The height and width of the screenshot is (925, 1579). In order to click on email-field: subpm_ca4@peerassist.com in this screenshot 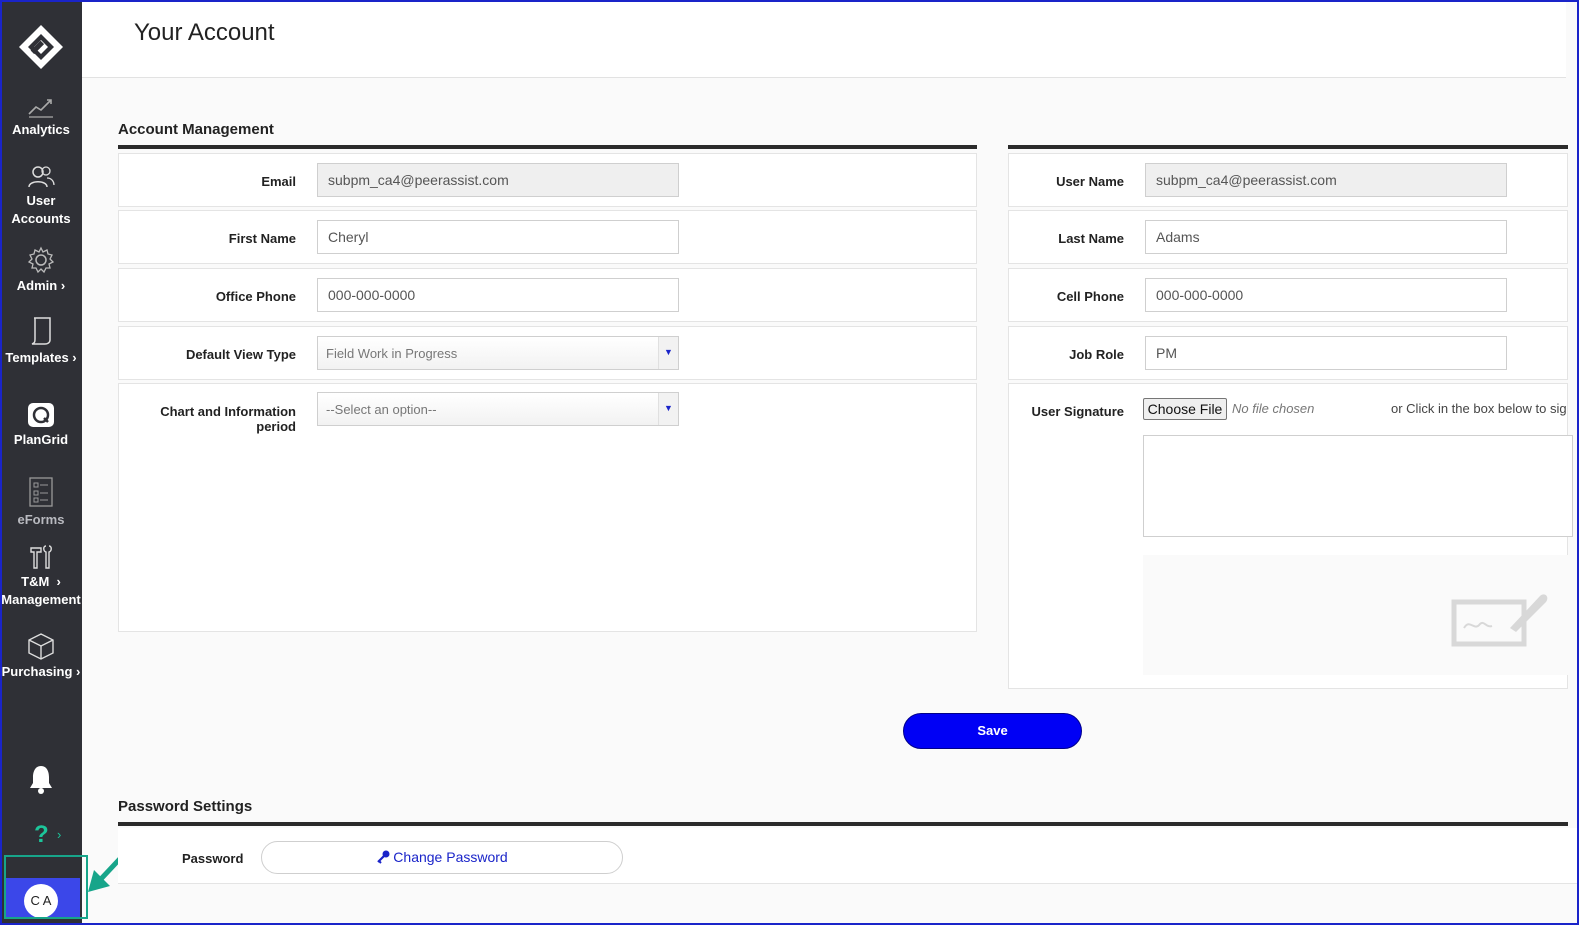, I will do `click(498, 180)`.